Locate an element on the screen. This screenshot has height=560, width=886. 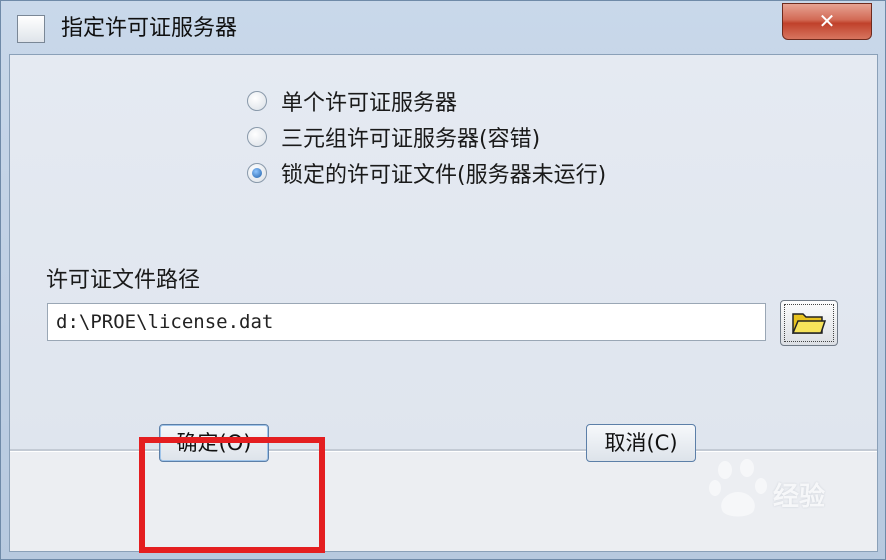
watermark-text: 经验 is located at coordinates (799, 497).